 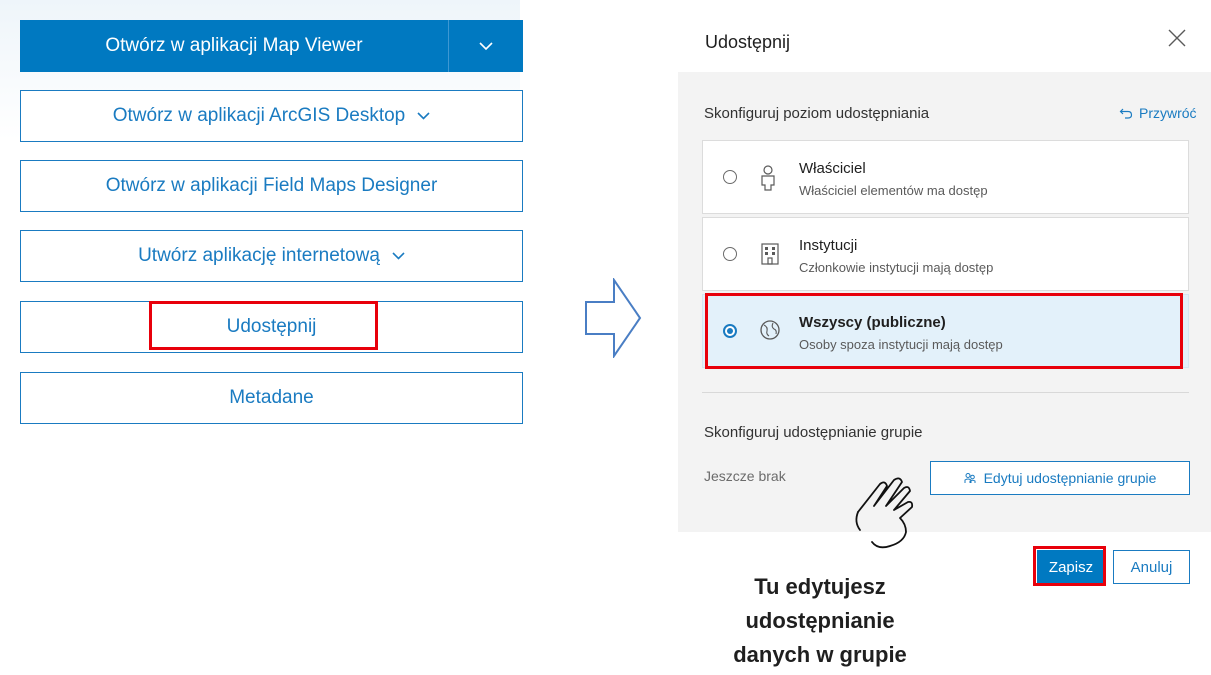 What do you see at coordinates (970, 478) in the screenshot?
I see `group-icon` at bounding box center [970, 478].